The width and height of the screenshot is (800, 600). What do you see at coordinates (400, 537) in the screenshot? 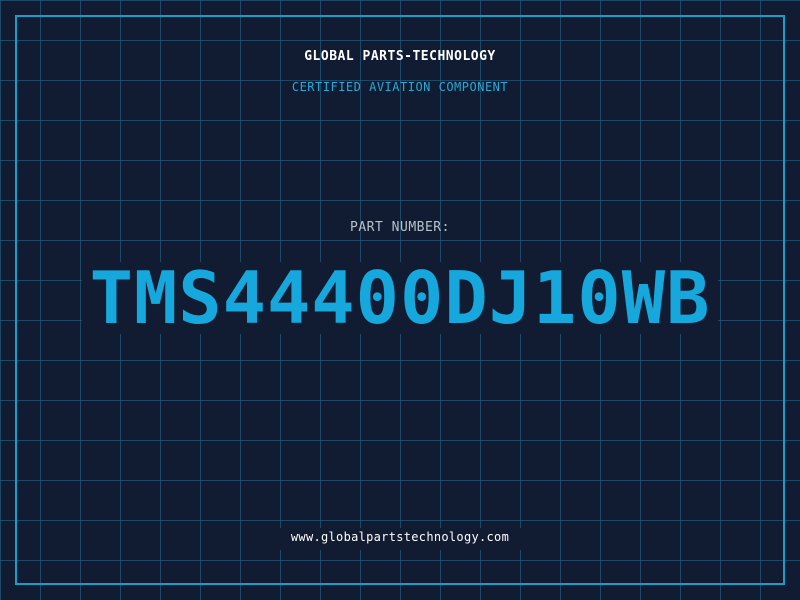
I see `website-url: www.globalpartstechnology.com` at bounding box center [400, 537].